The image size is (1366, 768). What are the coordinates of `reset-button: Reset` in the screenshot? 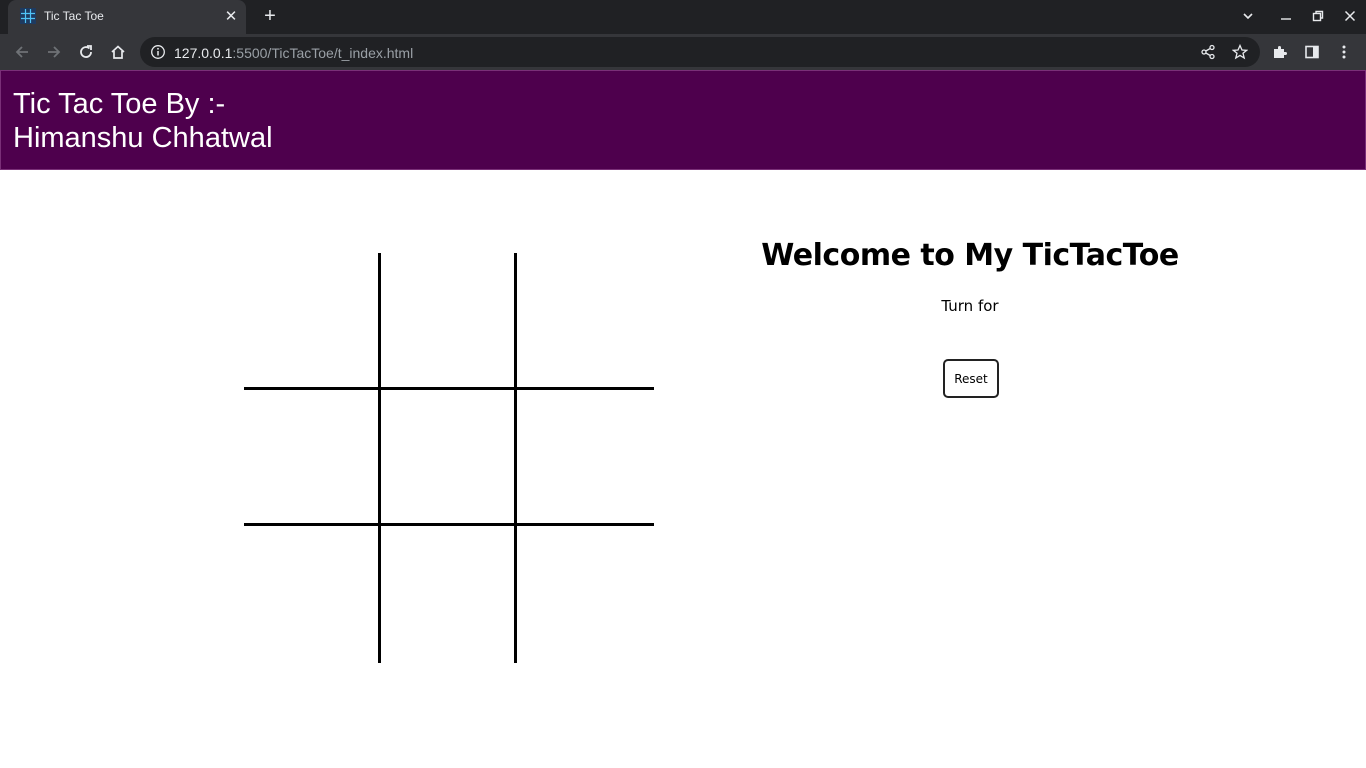 It's located at (971, 378).